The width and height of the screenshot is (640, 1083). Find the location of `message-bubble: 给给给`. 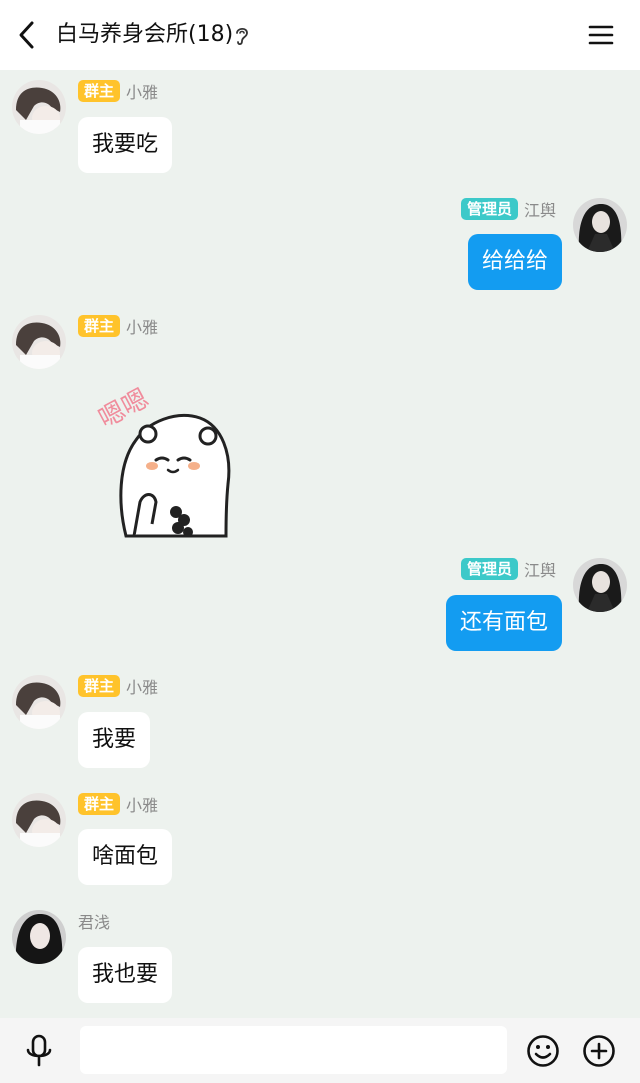

message-bubble: 给给给 is located at coordinates (514, 262).